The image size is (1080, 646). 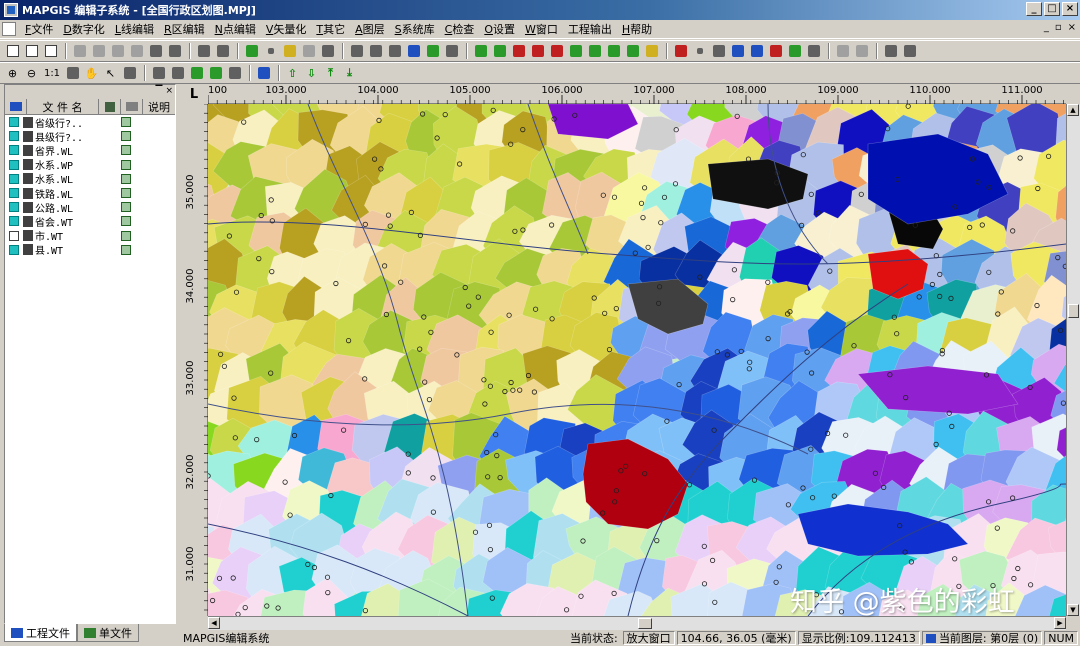 What do you see at coordinates (737, 51) in the screenshot?
I see `node-edit-icon` at bounding box center [737, 51].